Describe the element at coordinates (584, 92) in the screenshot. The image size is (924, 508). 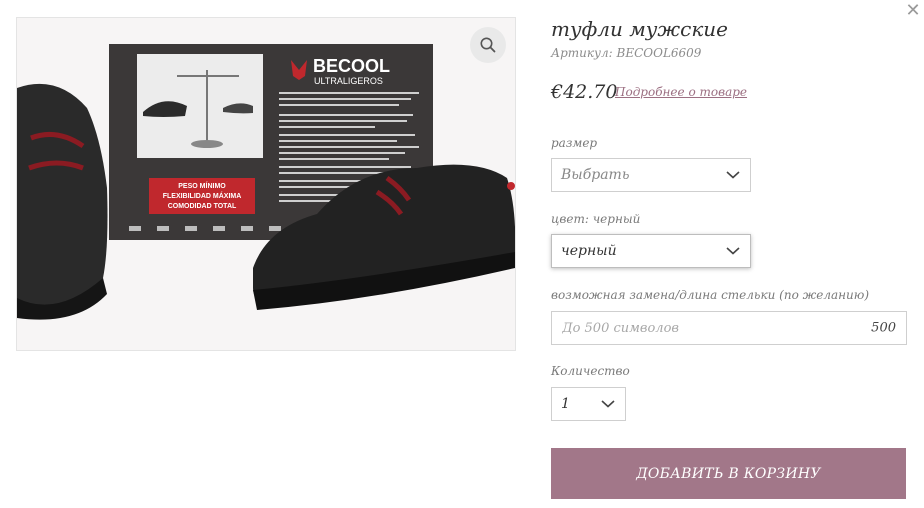
I see `product-price: €42.70` at that location.